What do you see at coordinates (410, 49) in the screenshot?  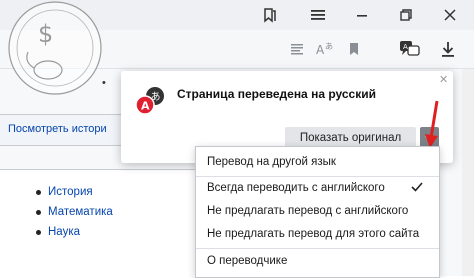 I see `translate-status-icon: A` at bounding box center [410, 49].